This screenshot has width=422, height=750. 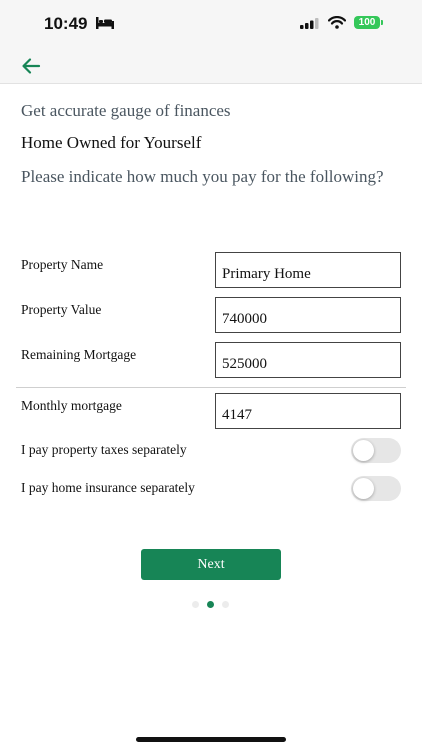 I want to click on monthly-mortgage-input, so click(x=308, y=411).